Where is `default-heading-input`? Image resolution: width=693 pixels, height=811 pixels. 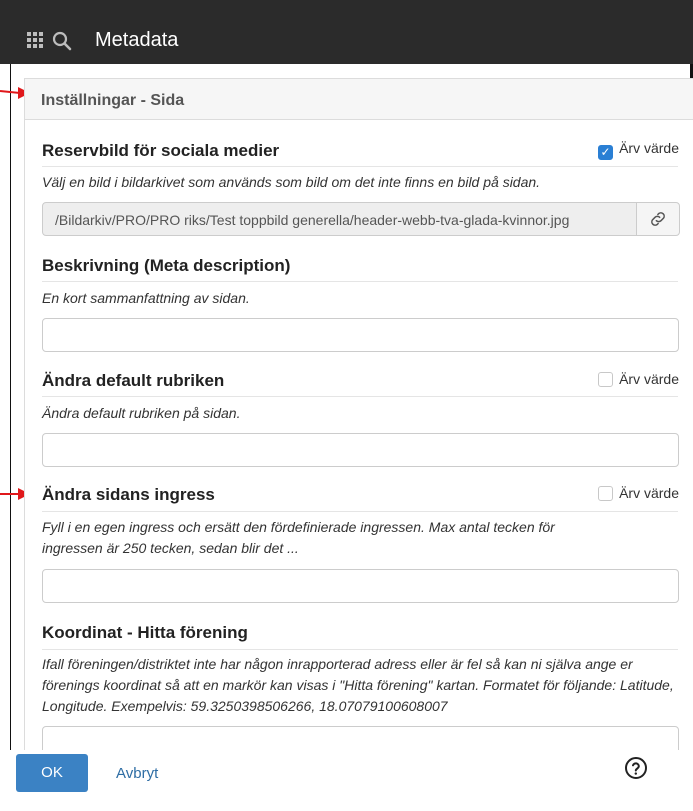 default-heading-input is located at coordinates (360, 450).